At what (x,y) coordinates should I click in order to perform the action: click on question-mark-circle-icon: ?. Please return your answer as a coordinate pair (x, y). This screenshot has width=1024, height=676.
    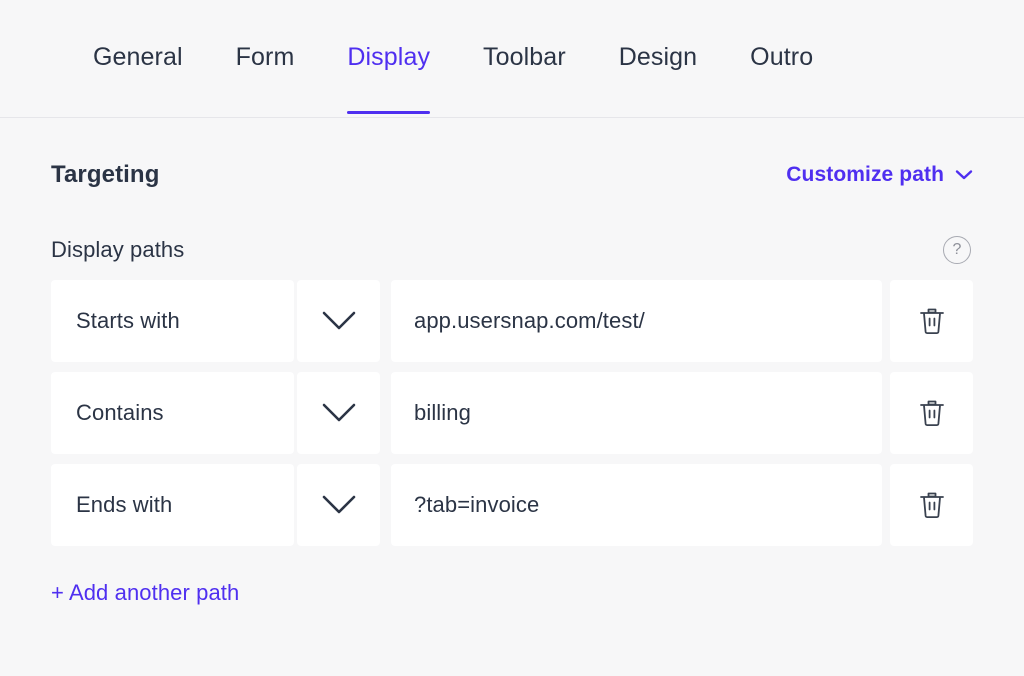
    Looking at the image, I should click on (957, 250).